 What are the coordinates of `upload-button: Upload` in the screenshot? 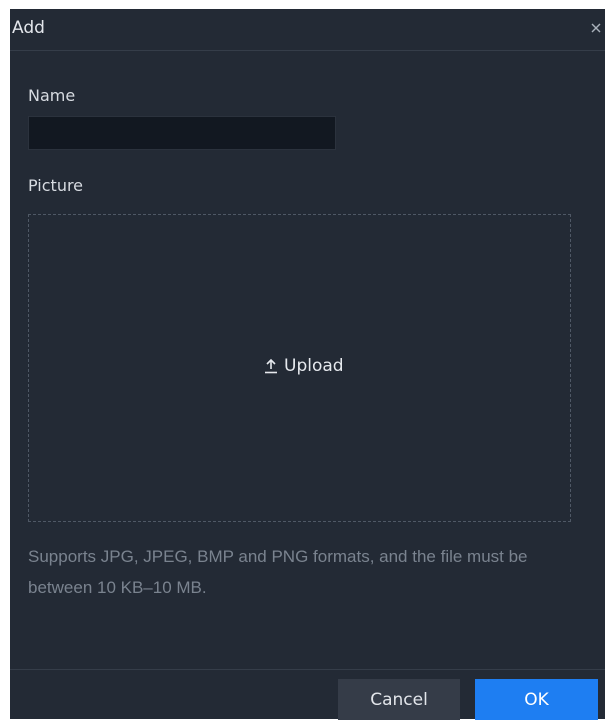 It's located at (303, 366).